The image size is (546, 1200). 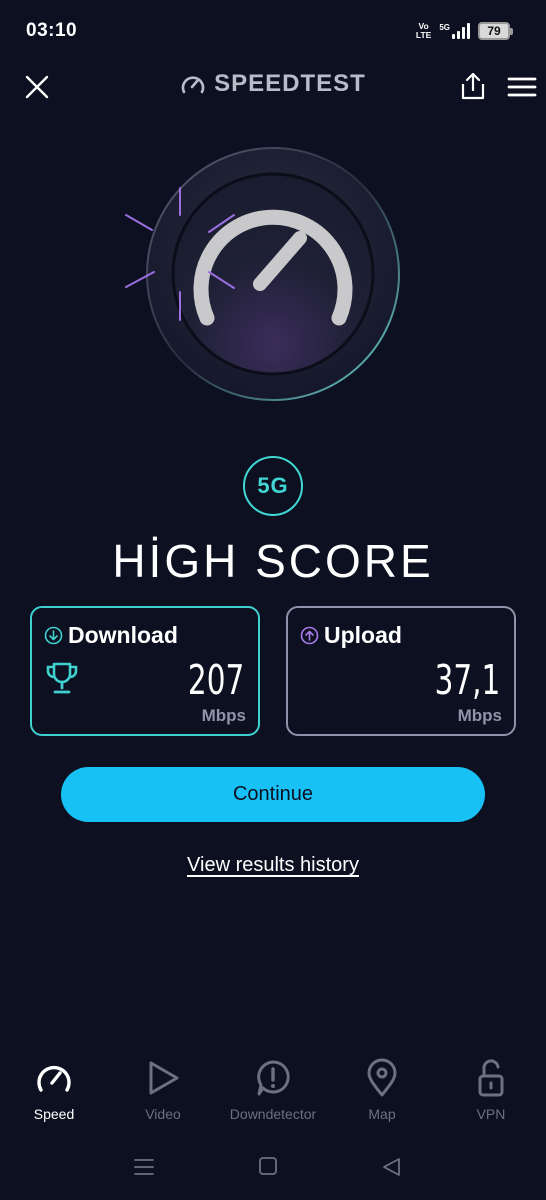 I want to click on alert-icon, so click(x=273, y=1078).